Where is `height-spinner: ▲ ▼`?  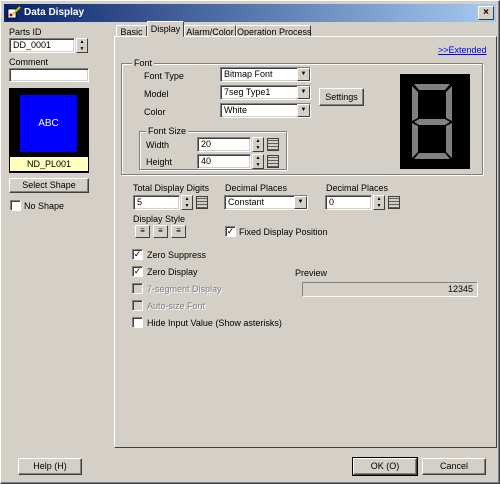
height-spinner: ▲ ▼ is located at coordinates (258, 161).